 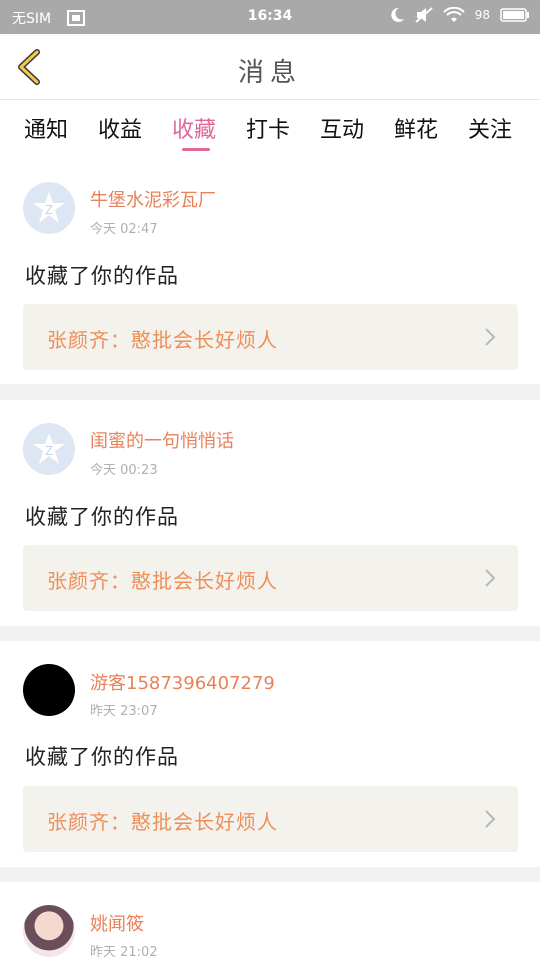 What do you see at coordinates (196, 149) in the screenshot?
I see `active-tab-indicator` at bounding box center [196, 149].